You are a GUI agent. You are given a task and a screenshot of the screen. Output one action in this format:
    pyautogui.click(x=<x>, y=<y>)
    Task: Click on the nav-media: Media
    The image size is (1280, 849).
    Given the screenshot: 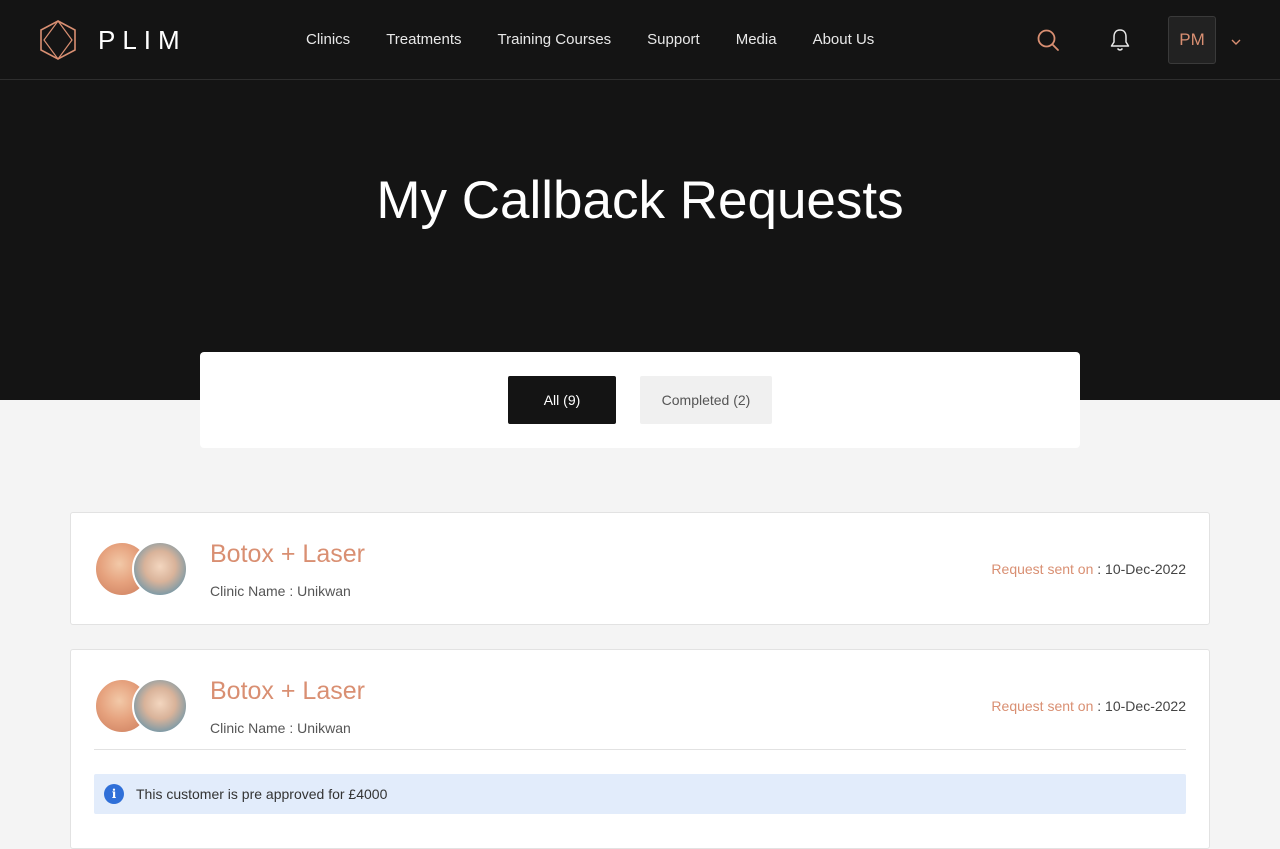 What is the action you would take?
    pyautogui.click(x=756, y=39)
    